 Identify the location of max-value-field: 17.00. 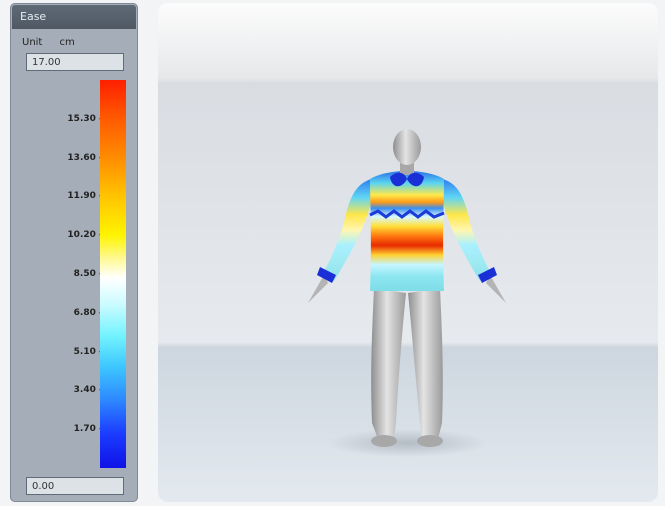
(75, 62).